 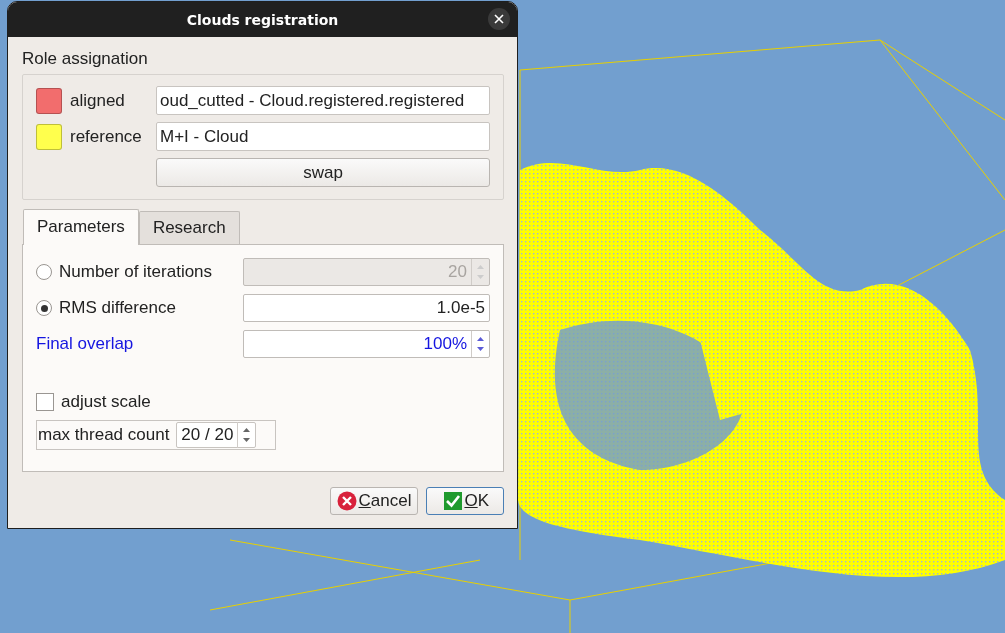 What do you see at coordinates (85, 59) in the screenshot?
I see `section-title: Role assignation` at bounding box center [85, 59].